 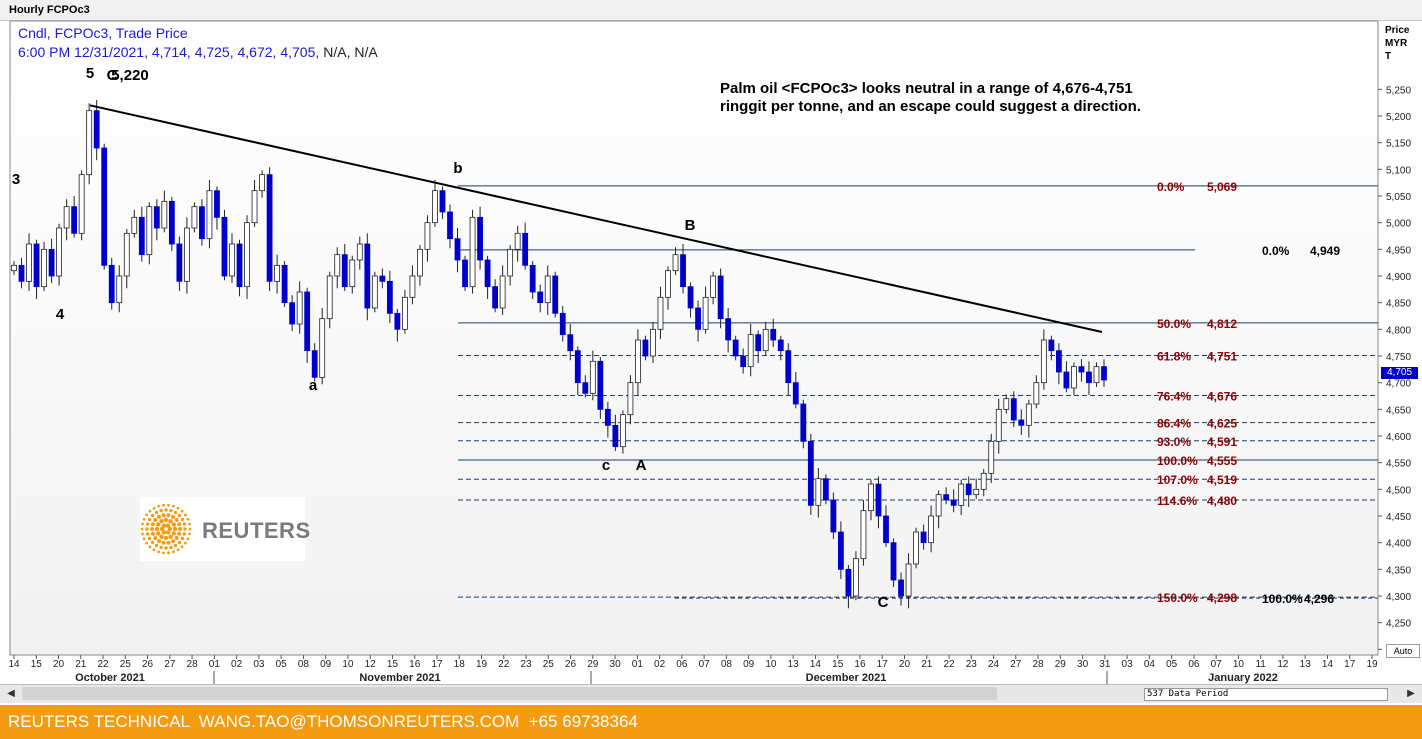 I want to click on y-tick-label: 4,650, so click(x=1398, y=410).